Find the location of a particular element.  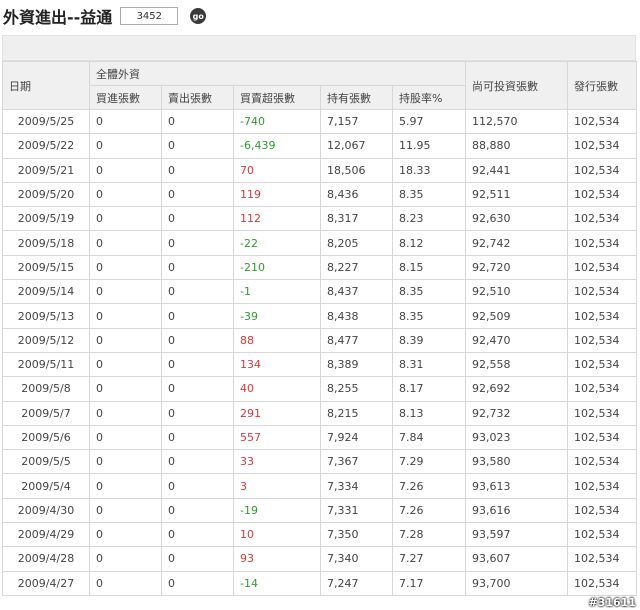

cell-remain: 92,732 is located at coordinates (517, 413).